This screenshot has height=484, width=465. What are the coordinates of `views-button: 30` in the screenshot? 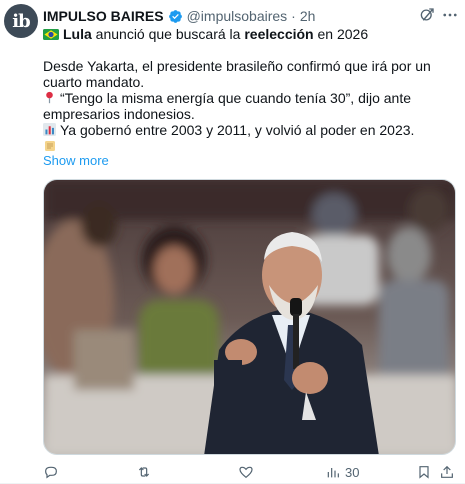 It's located at (342, 472).